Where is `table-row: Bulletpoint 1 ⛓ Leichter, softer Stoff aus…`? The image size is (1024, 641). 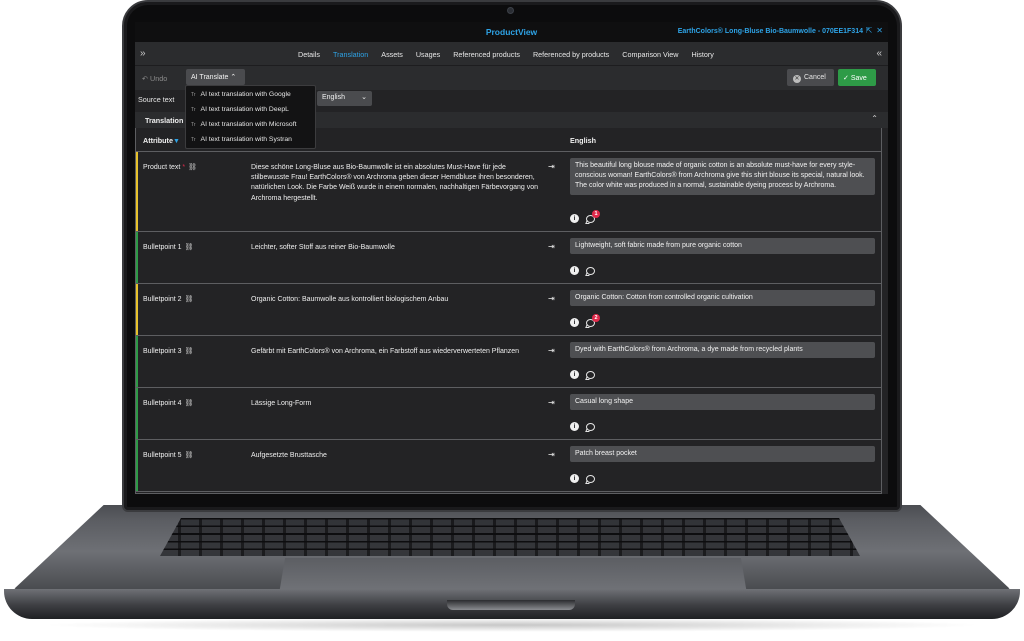 table-row: Bulletpoint 1 ⛓ Leichter, softer Stoff aus… is located at coordinates (508, 258).